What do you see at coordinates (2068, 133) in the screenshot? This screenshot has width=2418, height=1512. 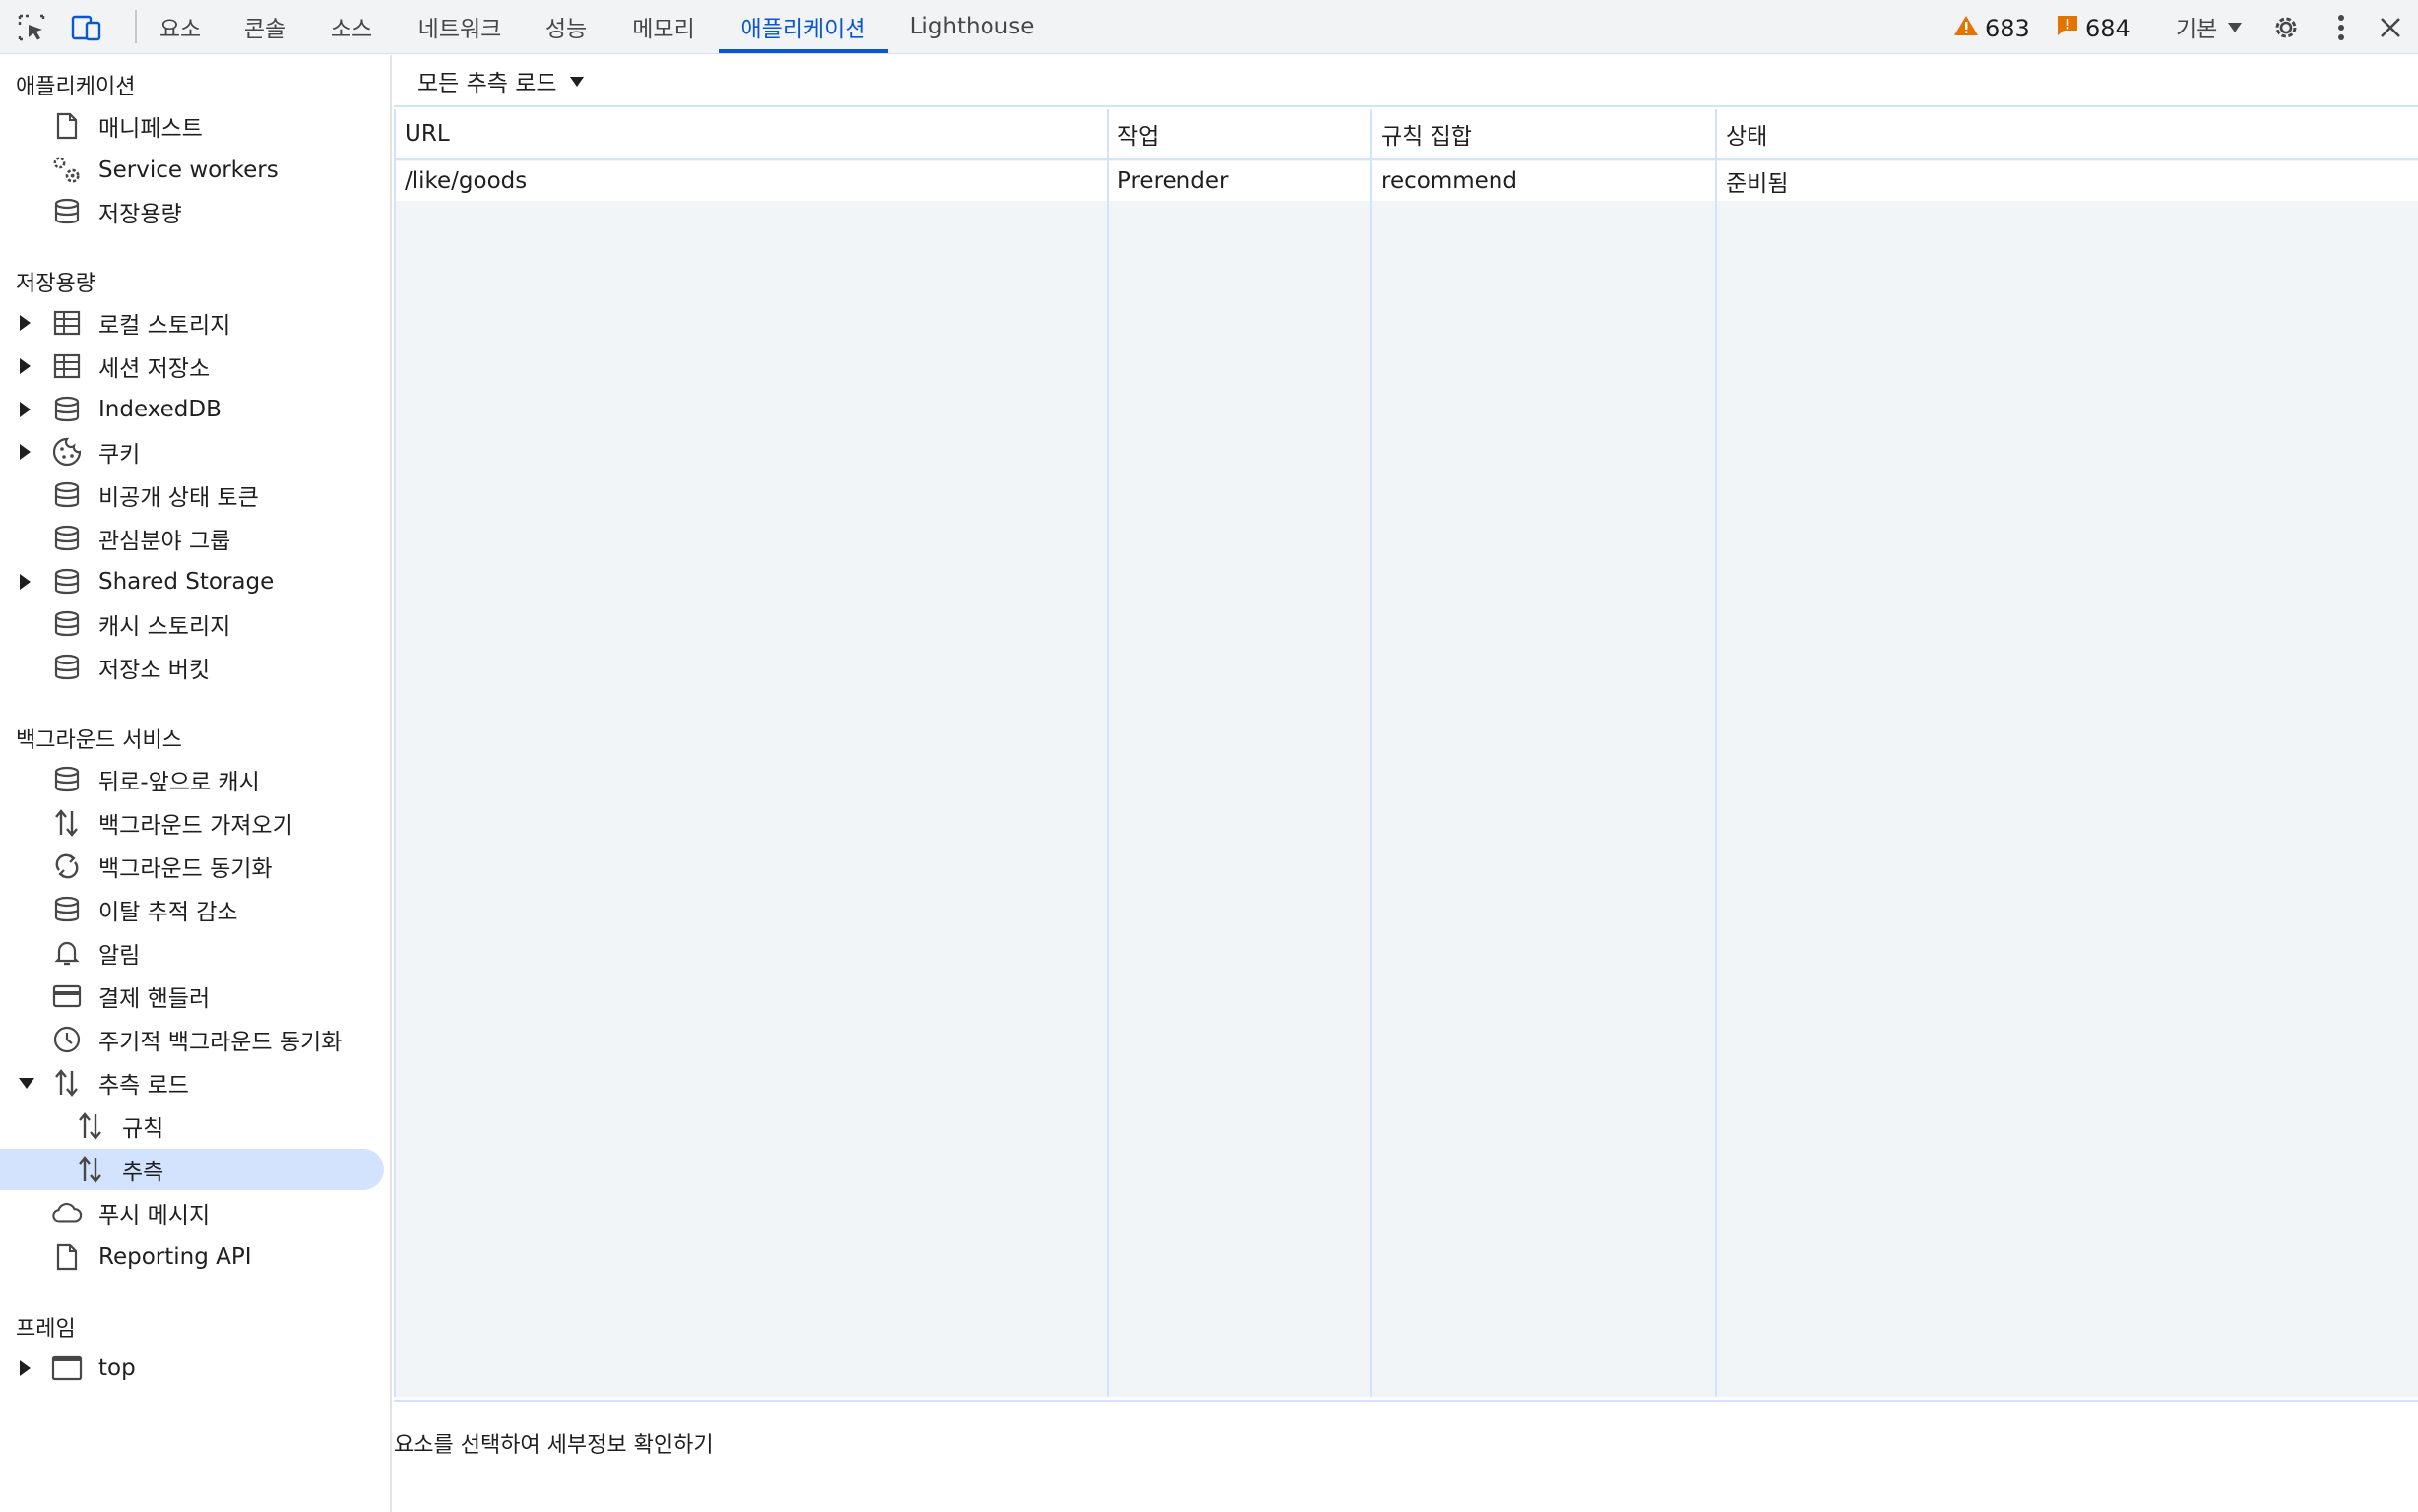 I see `column-header-status: 상태` at bounding box center [2068, 133].